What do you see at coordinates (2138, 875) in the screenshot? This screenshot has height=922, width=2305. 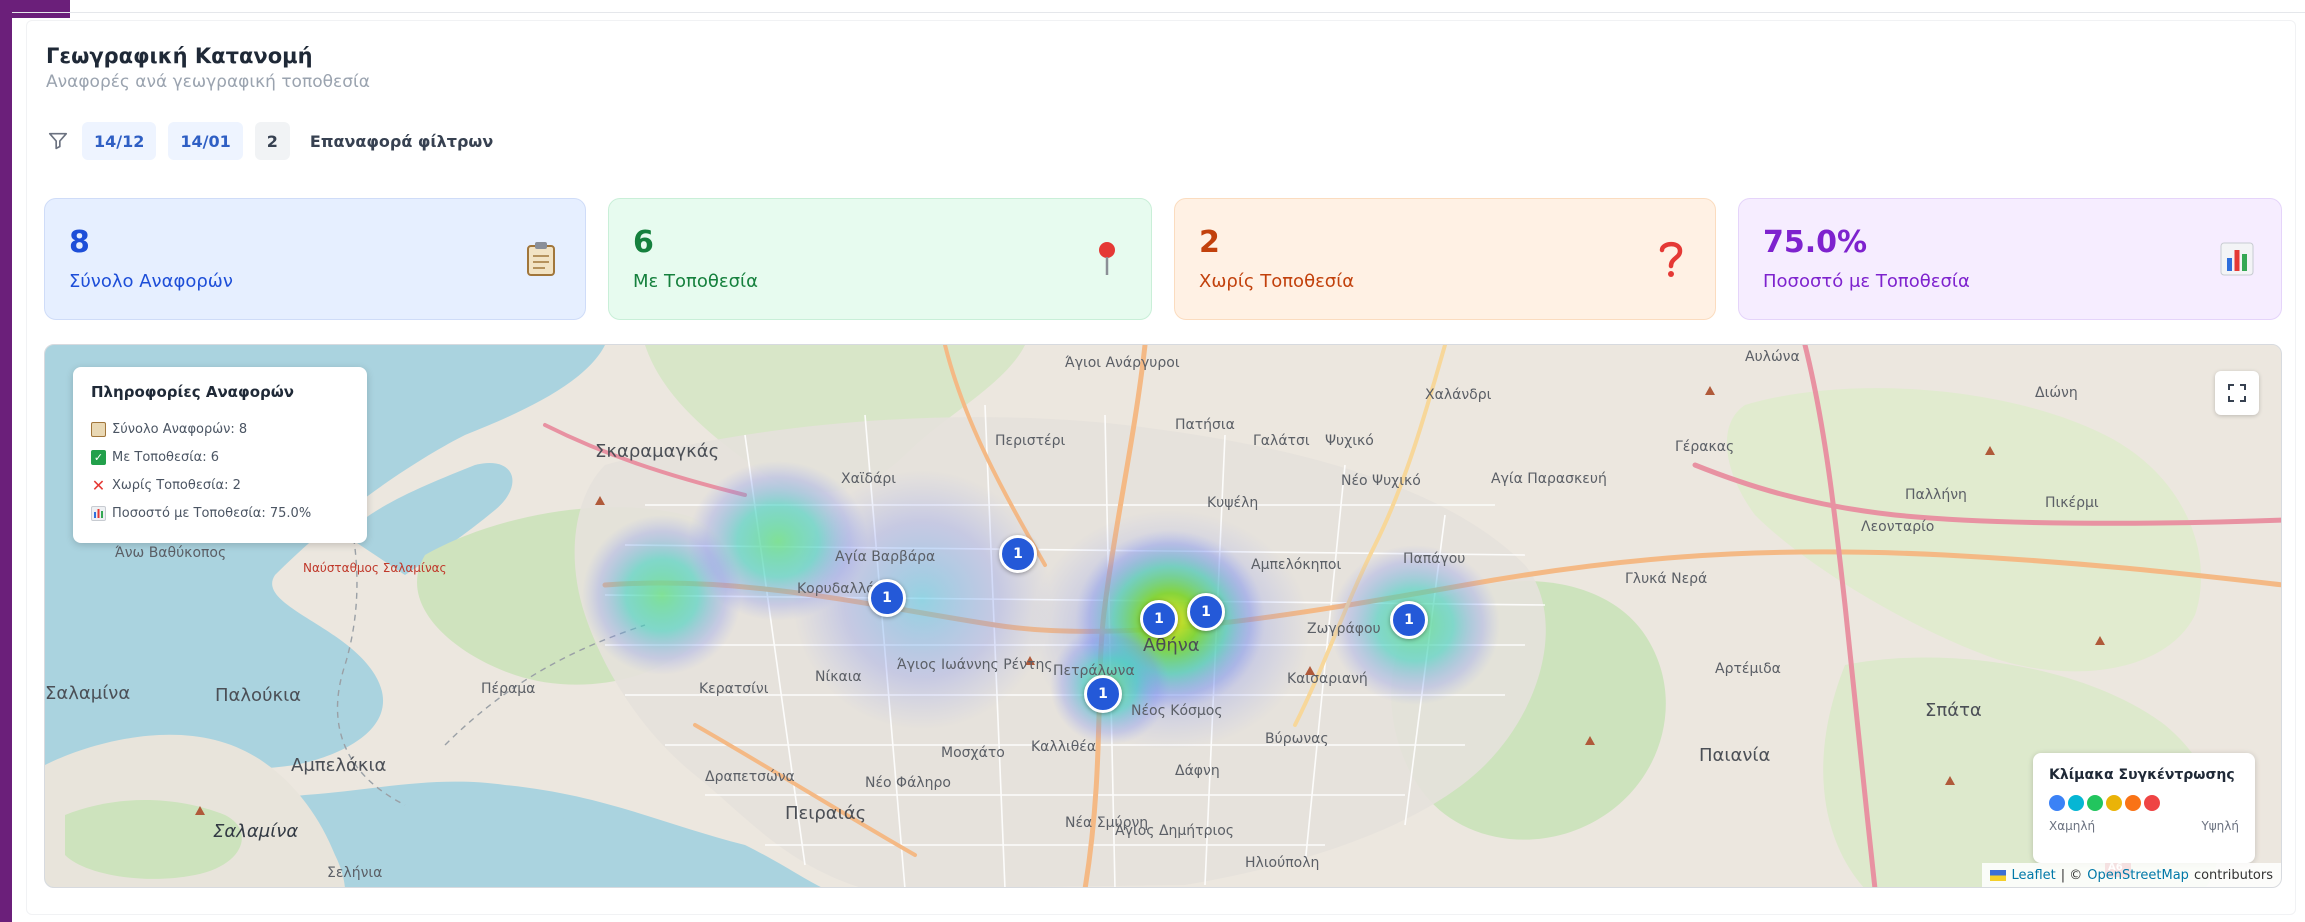 I see `osm-link: OpenStreetMap` at bounding box center [2138, 875].